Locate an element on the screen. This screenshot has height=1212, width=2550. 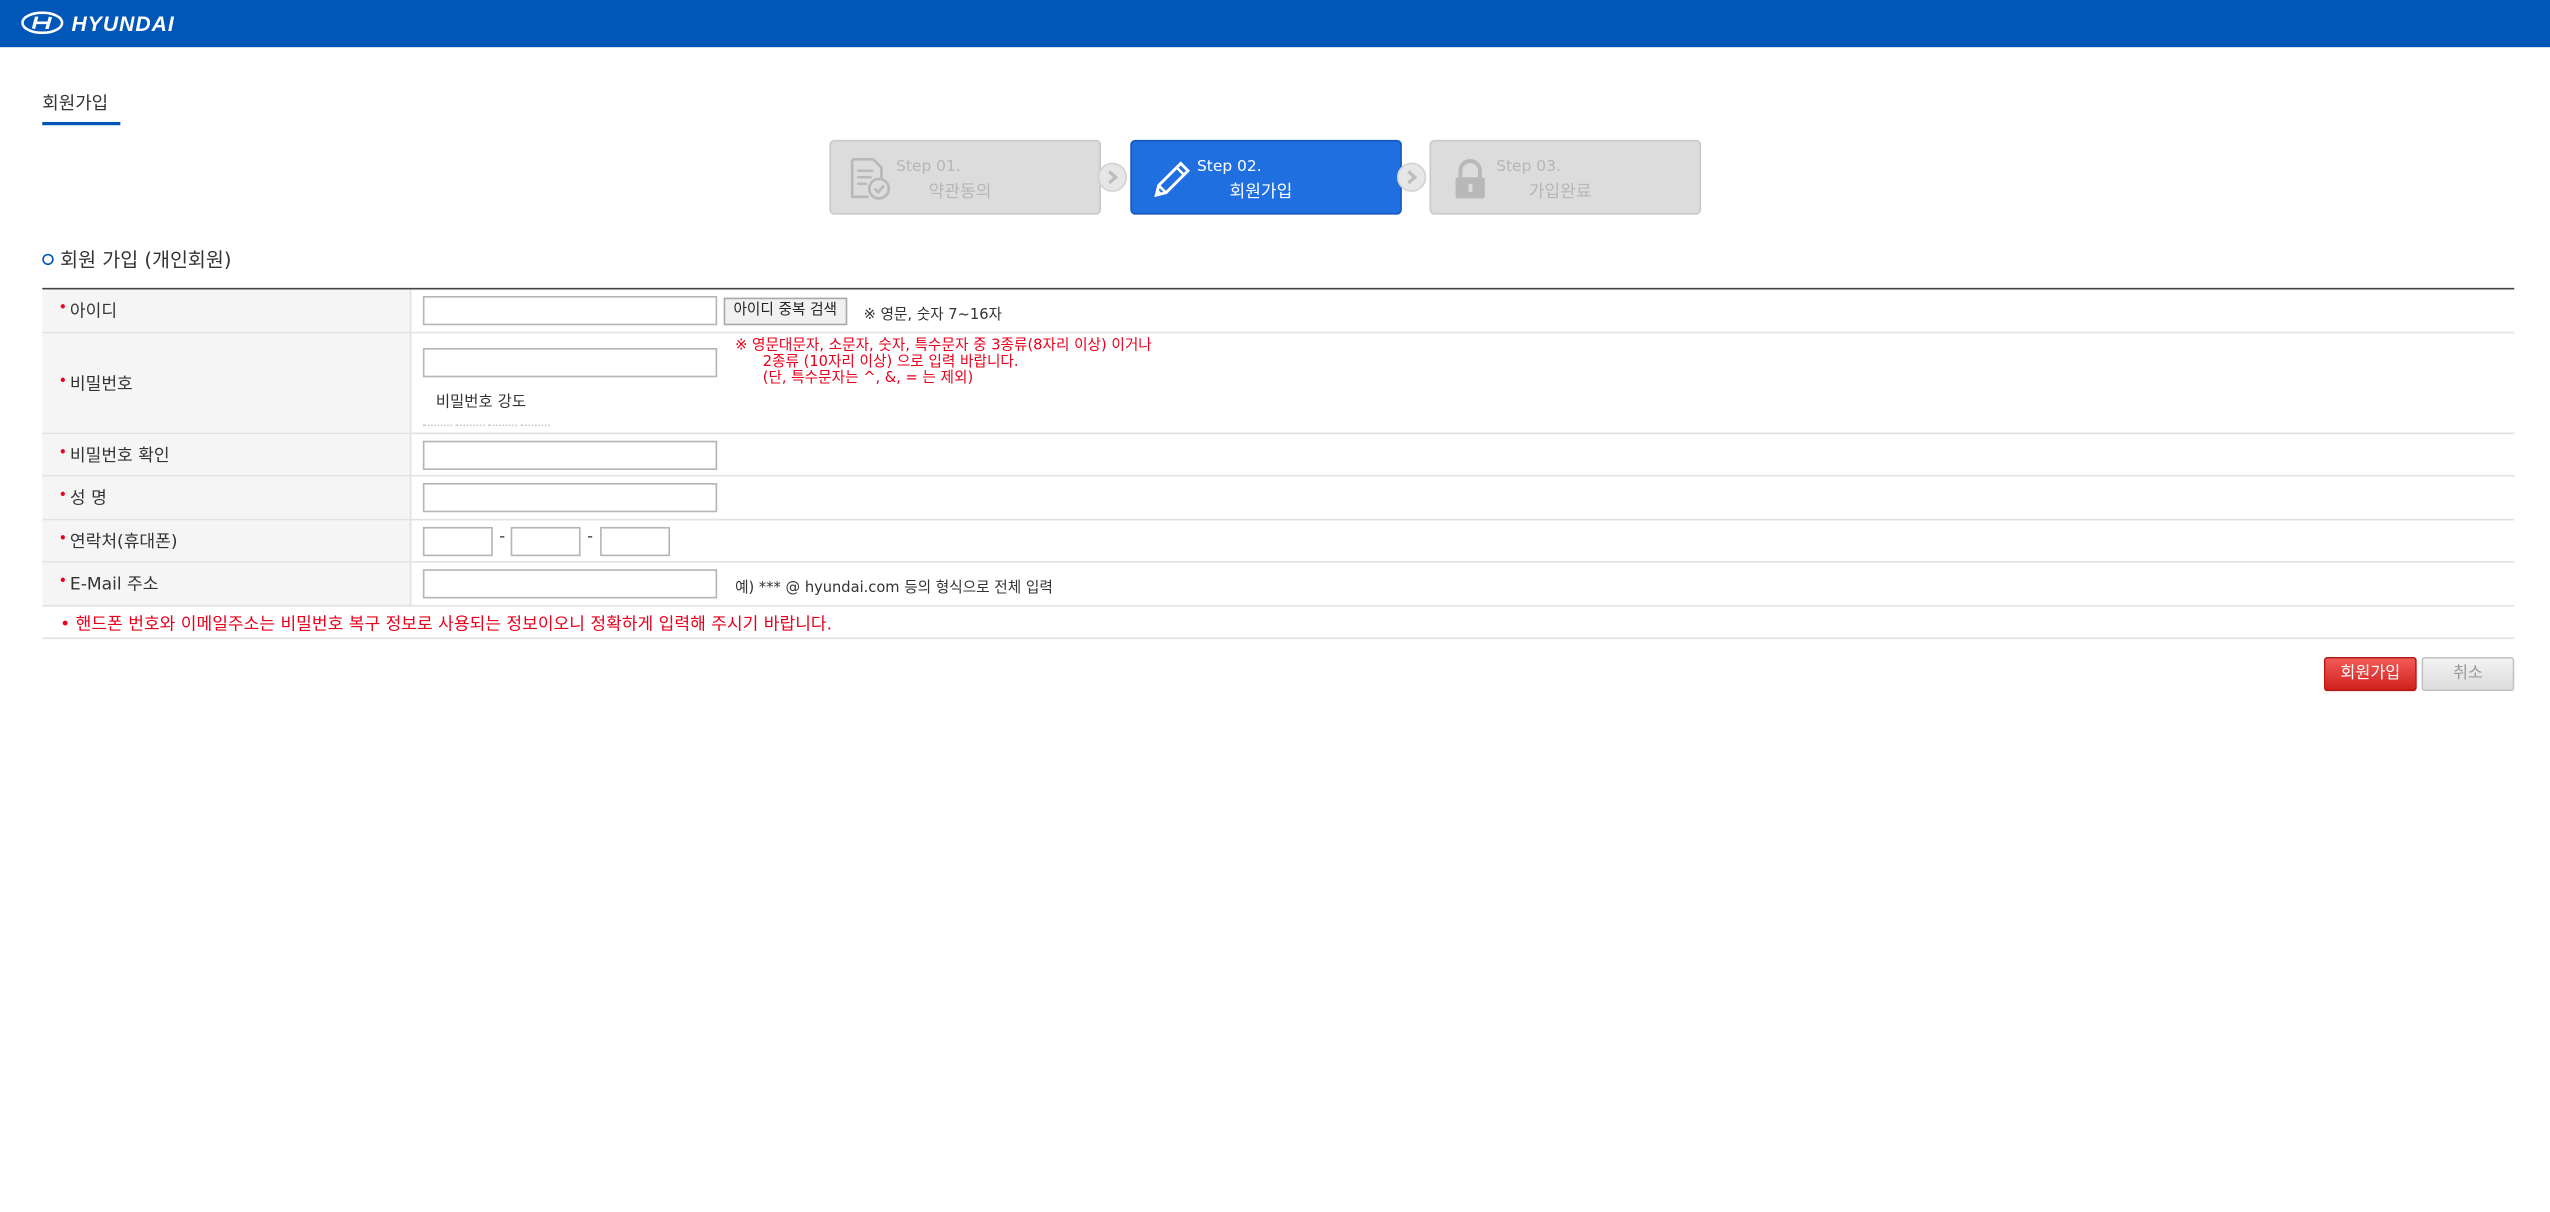
id-duplicate-check-button: 아이디 중복 검색 is located at coordinates (785, 311).